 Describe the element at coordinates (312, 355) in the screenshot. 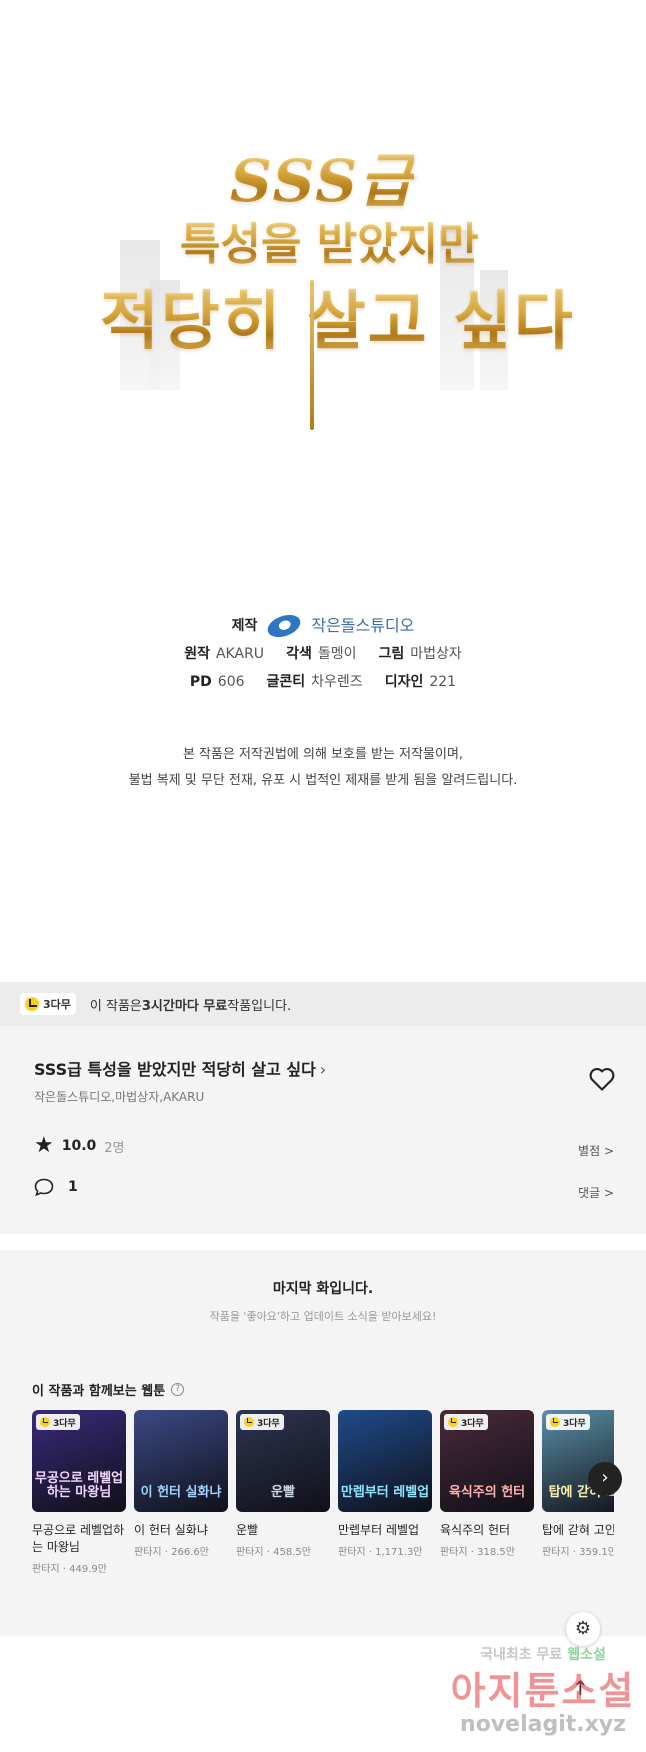

I see `sword-ornament` at that location.